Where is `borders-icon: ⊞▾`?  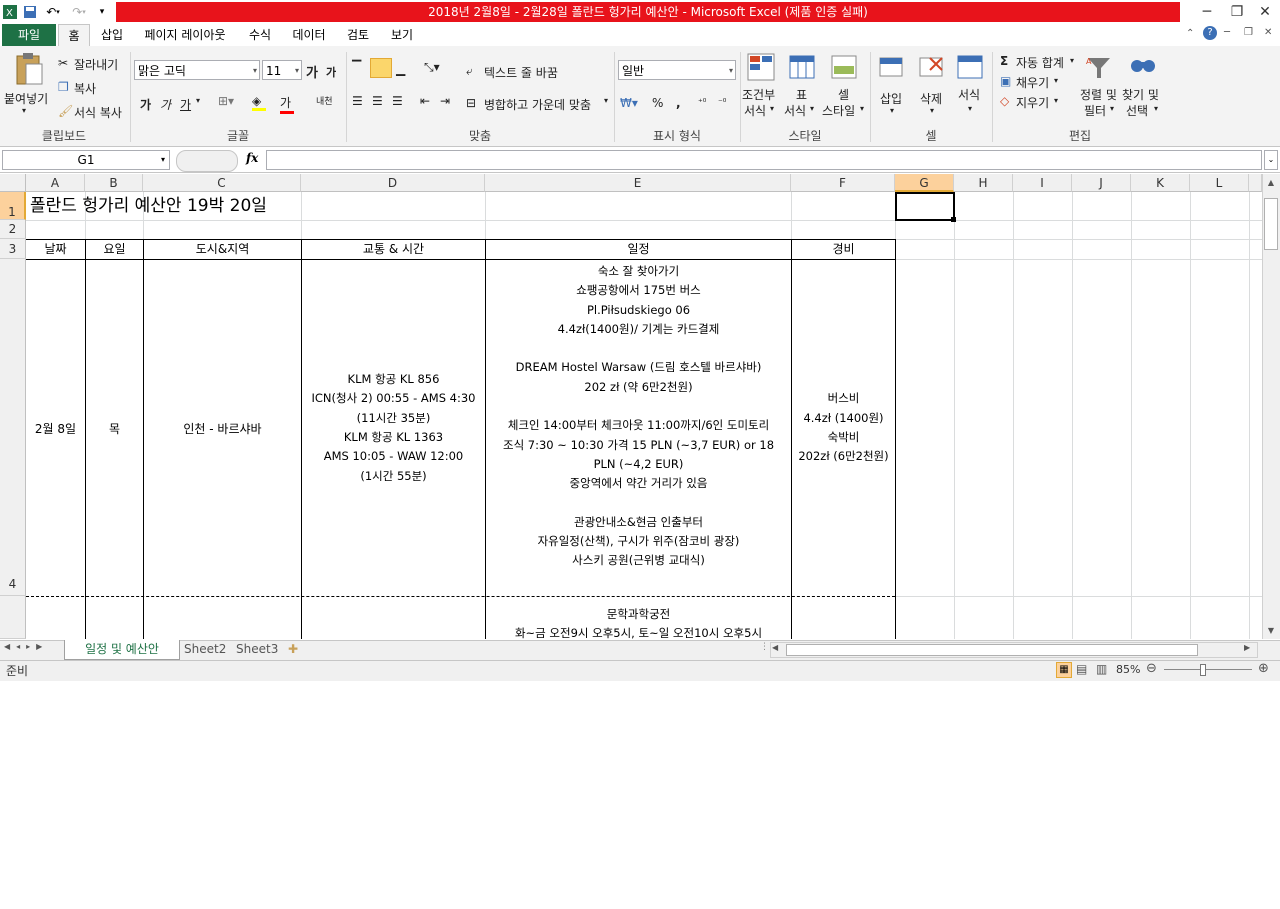
borders-icon: ⊞▾ is located at coordinates (226, 101).